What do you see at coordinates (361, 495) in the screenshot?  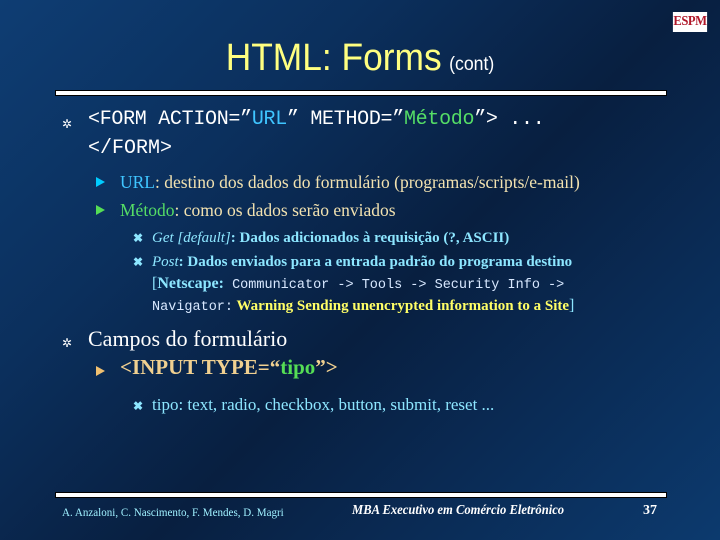 I see `footer-divider` at bounding box center [361, 495].